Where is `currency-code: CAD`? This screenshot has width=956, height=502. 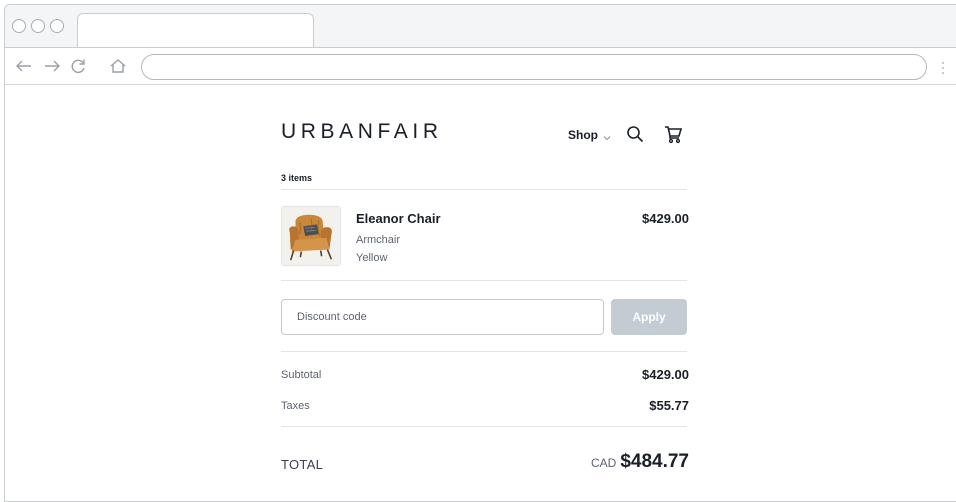 currency-code: CAD is located at coordinates (603, 463).